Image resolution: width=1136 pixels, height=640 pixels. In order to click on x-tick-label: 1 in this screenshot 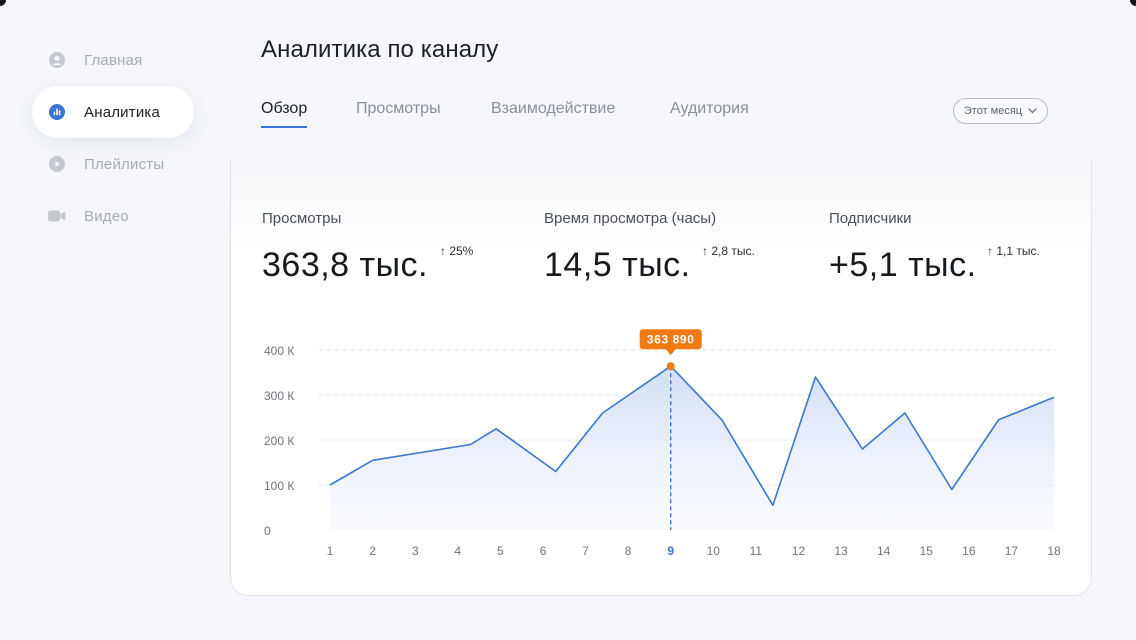, I will do `click(330, 551)`.